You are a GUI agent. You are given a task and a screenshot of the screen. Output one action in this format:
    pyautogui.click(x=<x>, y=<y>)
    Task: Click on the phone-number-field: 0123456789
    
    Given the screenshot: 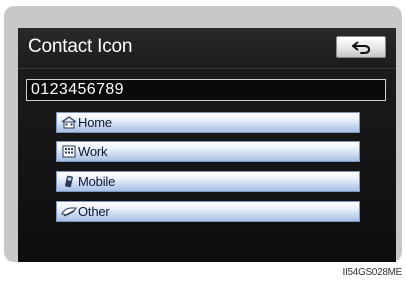 What is the action you would take?
    pyautogui.click(x=206, y=90)
    